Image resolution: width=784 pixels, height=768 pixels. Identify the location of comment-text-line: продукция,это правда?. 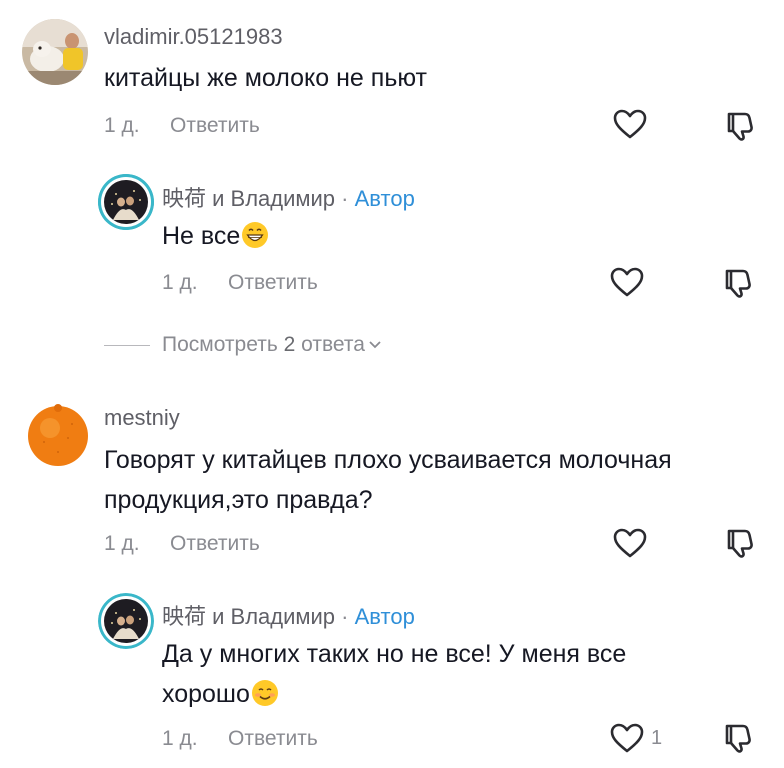
(238, 500).